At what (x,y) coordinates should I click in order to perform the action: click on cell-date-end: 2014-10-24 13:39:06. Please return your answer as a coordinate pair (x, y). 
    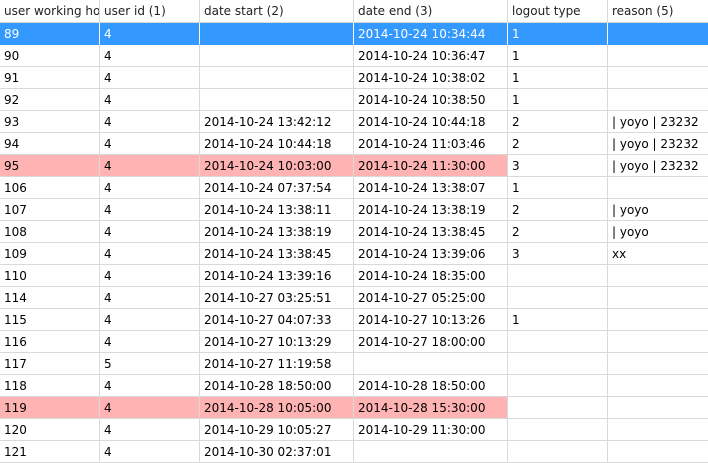
    Looking at the image, I should click on (431, 254).